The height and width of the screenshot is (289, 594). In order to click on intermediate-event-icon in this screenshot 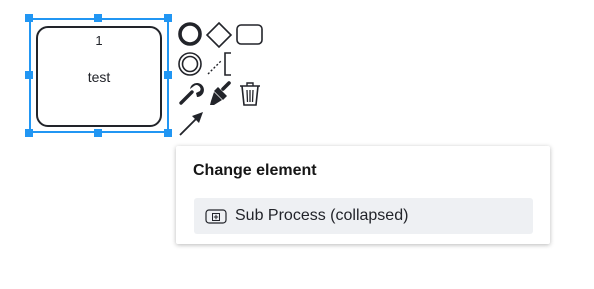, I will do `click(191, 65)`.